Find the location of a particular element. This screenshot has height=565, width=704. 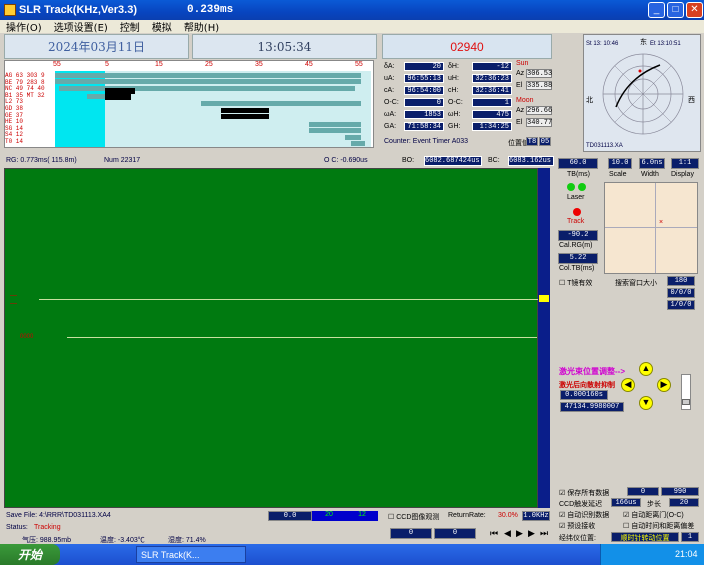

return-rate: 30.0% is located at coordinates (508, 515).